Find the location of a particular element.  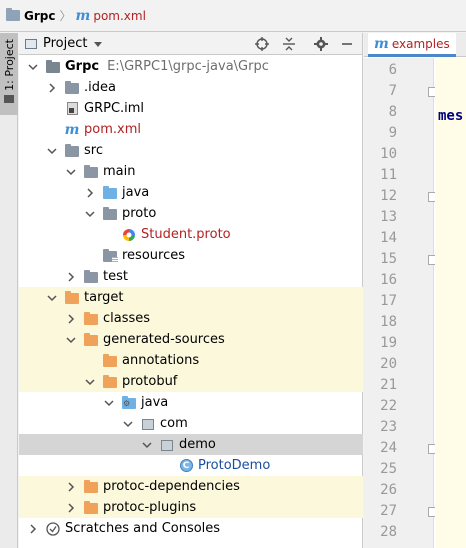

editor-tab-label: examples is located at coordinates (420, 43).